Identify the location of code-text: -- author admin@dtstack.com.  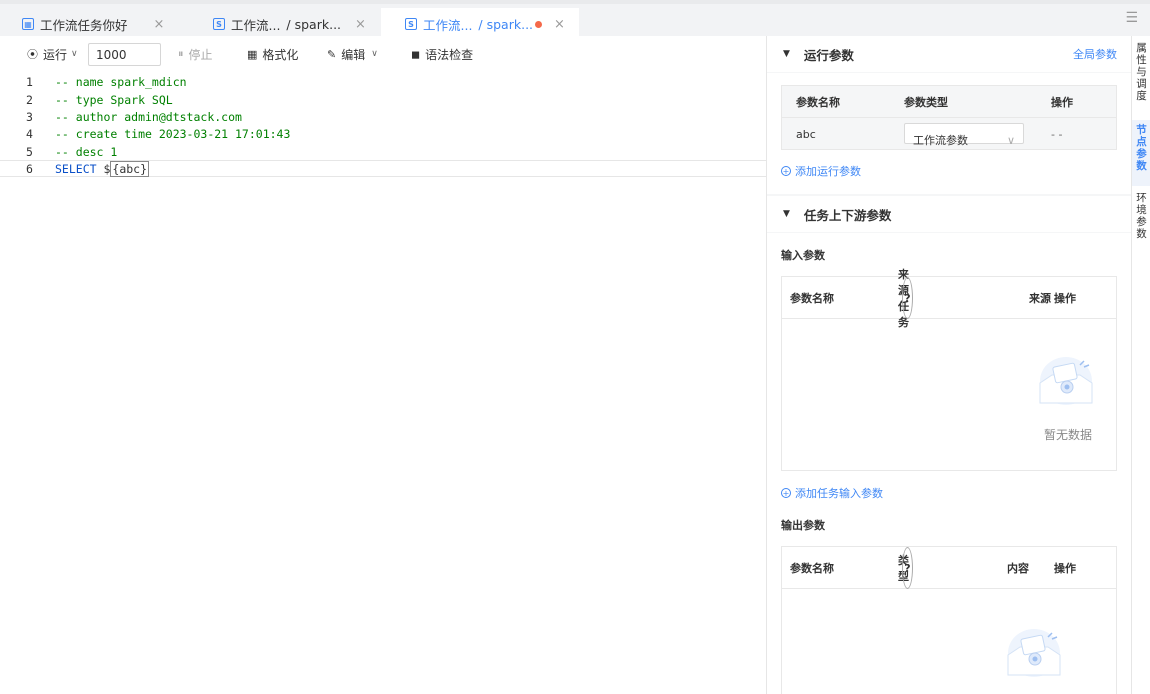
(148, 116).